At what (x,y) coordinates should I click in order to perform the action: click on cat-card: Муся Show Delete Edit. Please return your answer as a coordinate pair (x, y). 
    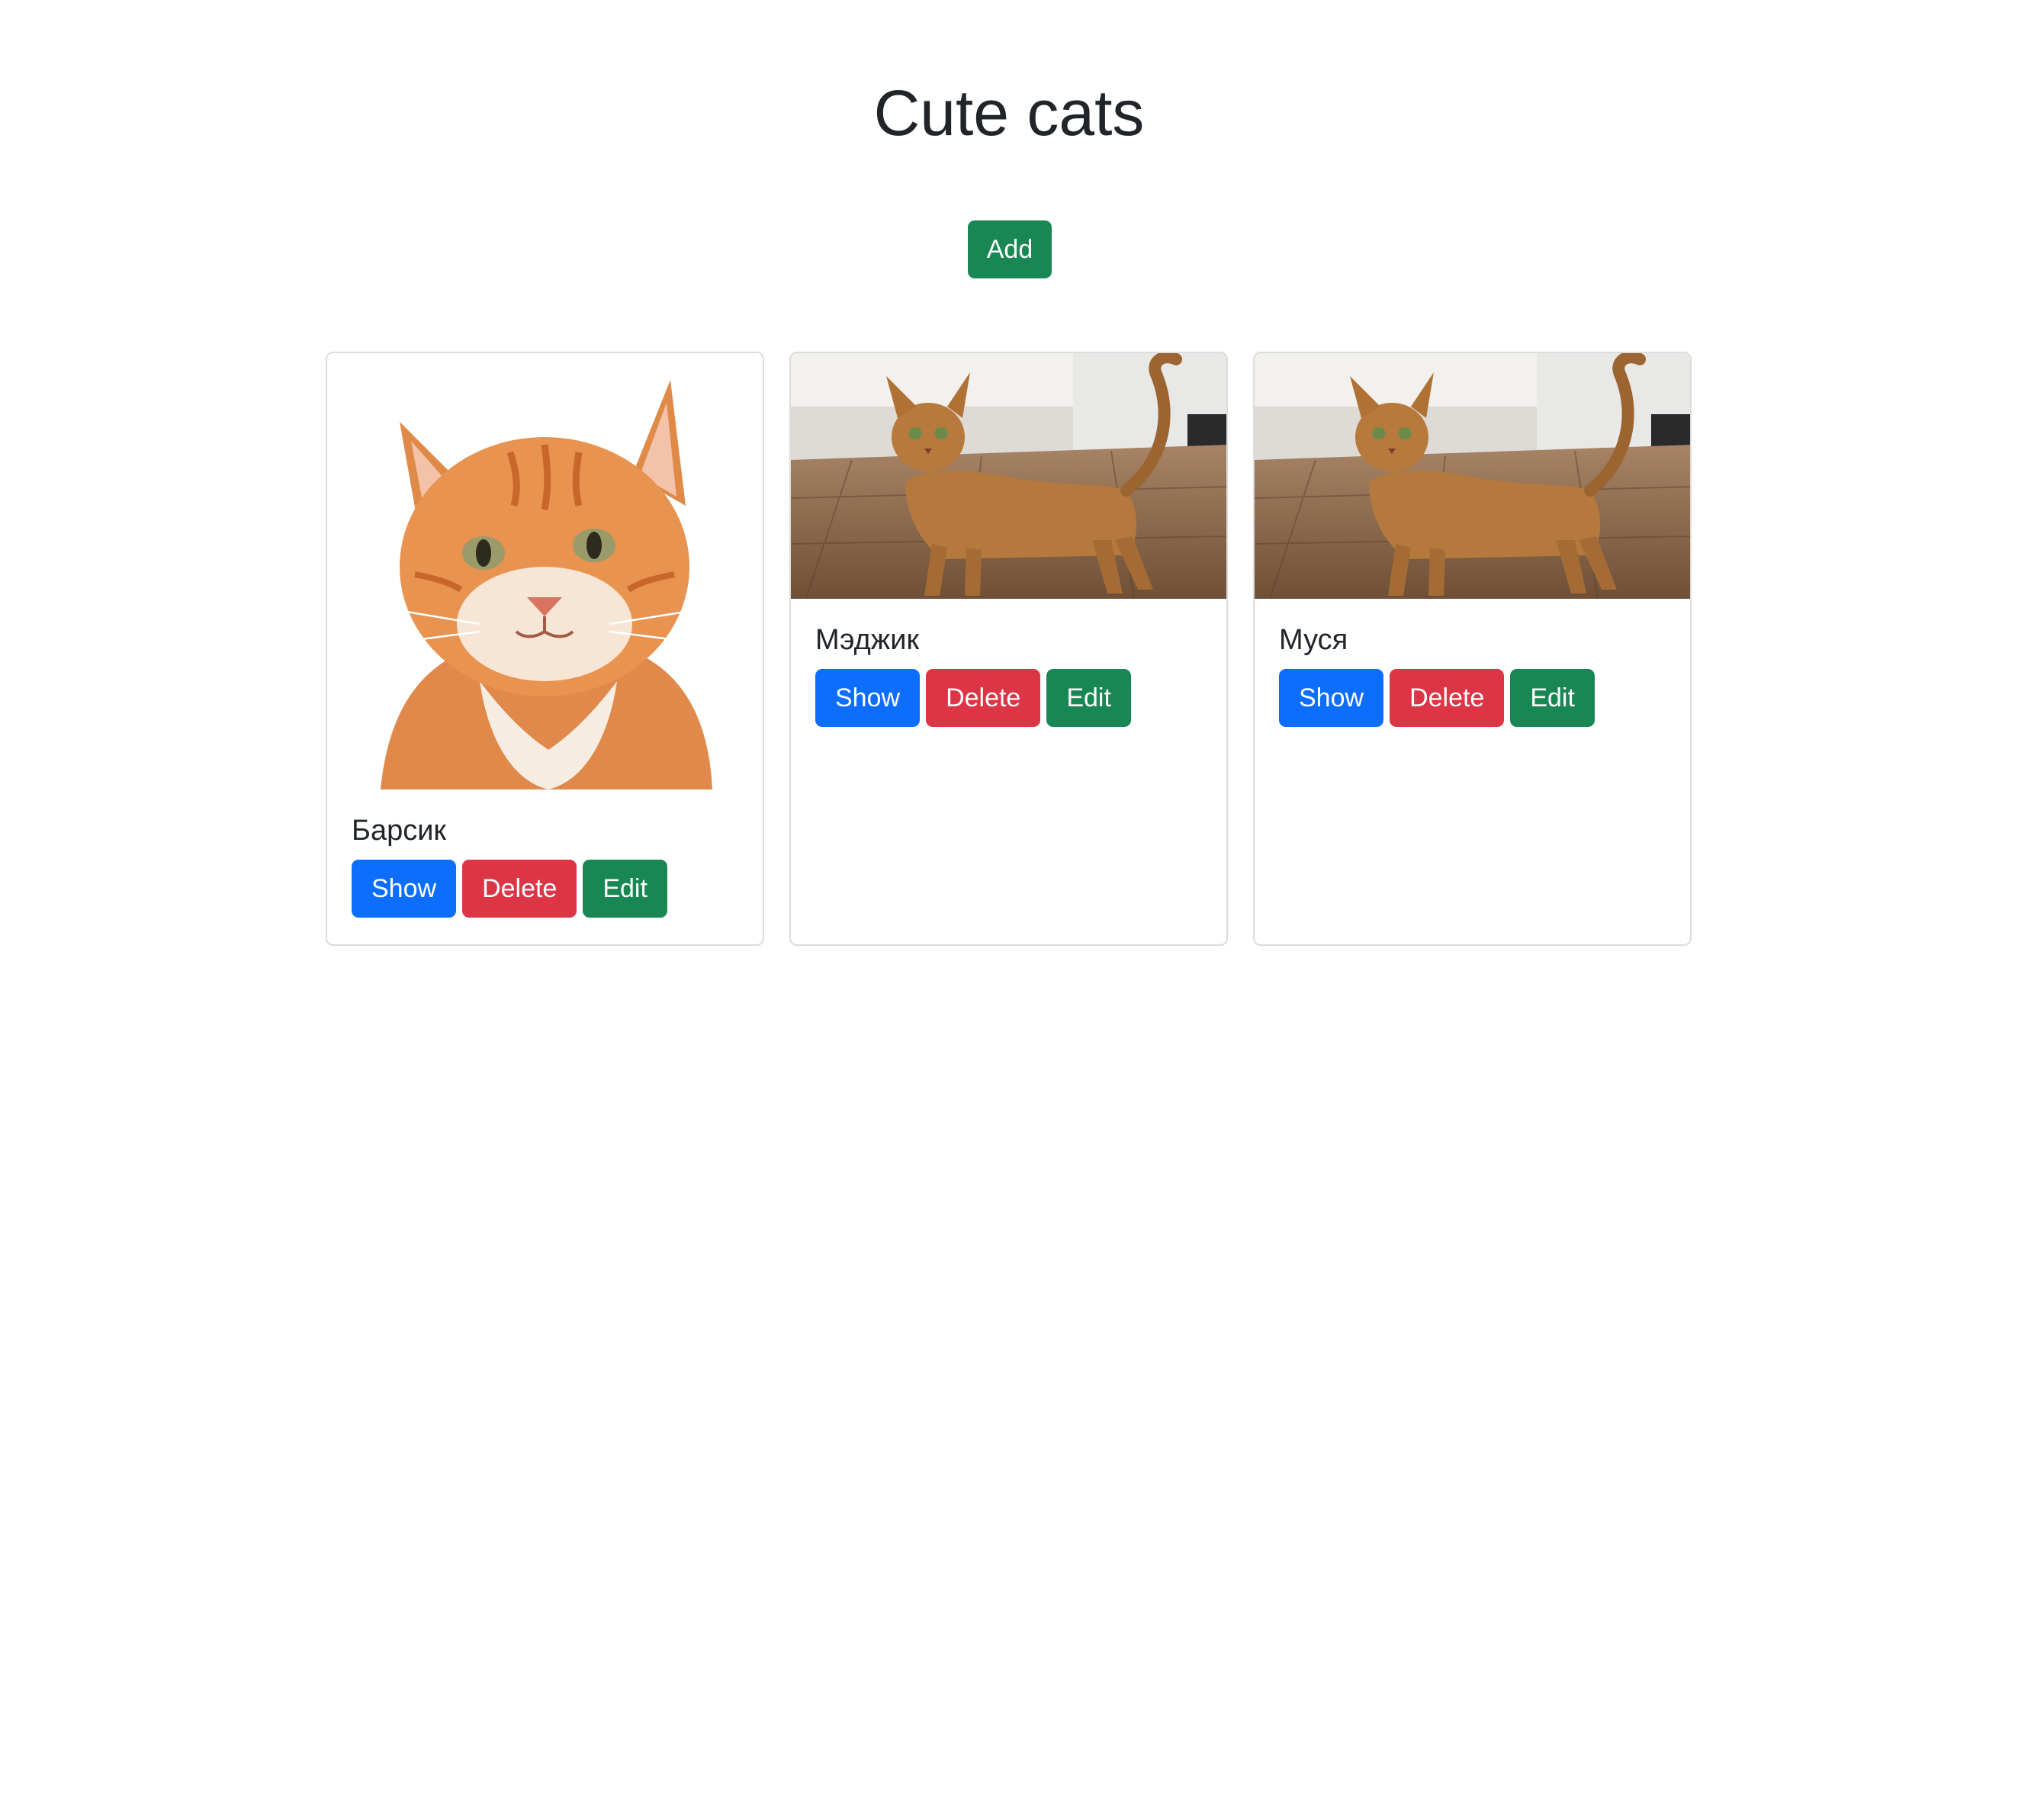
    Looking at the image, I should click on (1473, 649).